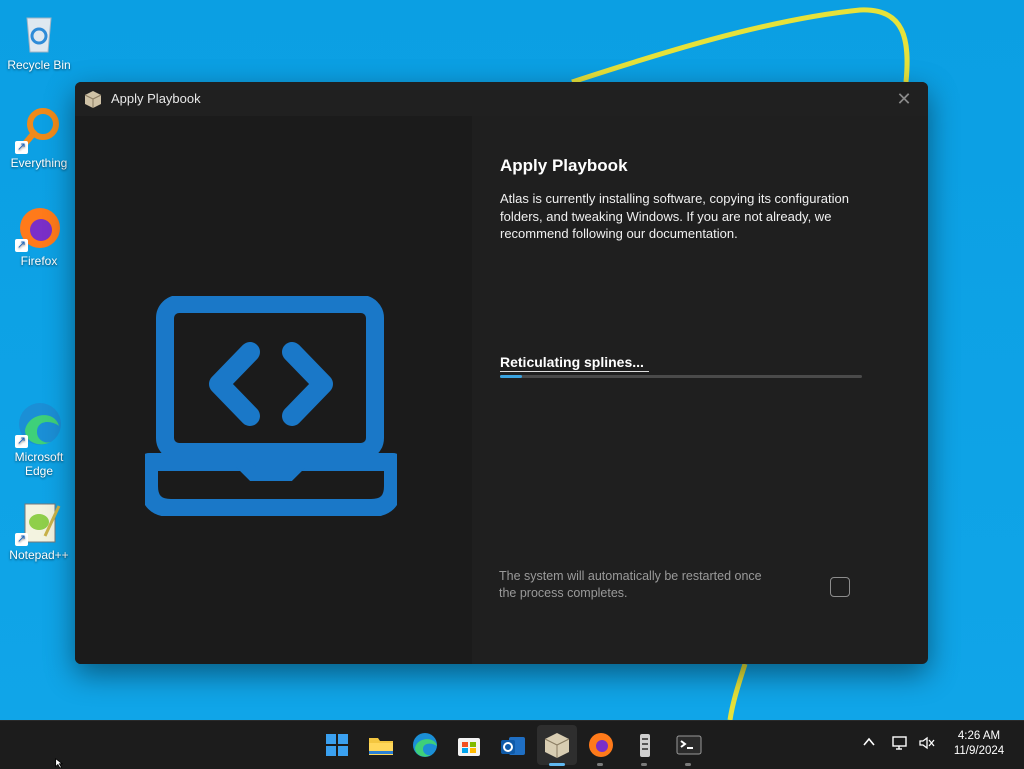  Describe the element at coordinates (39, 555) in the screenshot. I see `desktop-icon-label: Notepad++` at that location.